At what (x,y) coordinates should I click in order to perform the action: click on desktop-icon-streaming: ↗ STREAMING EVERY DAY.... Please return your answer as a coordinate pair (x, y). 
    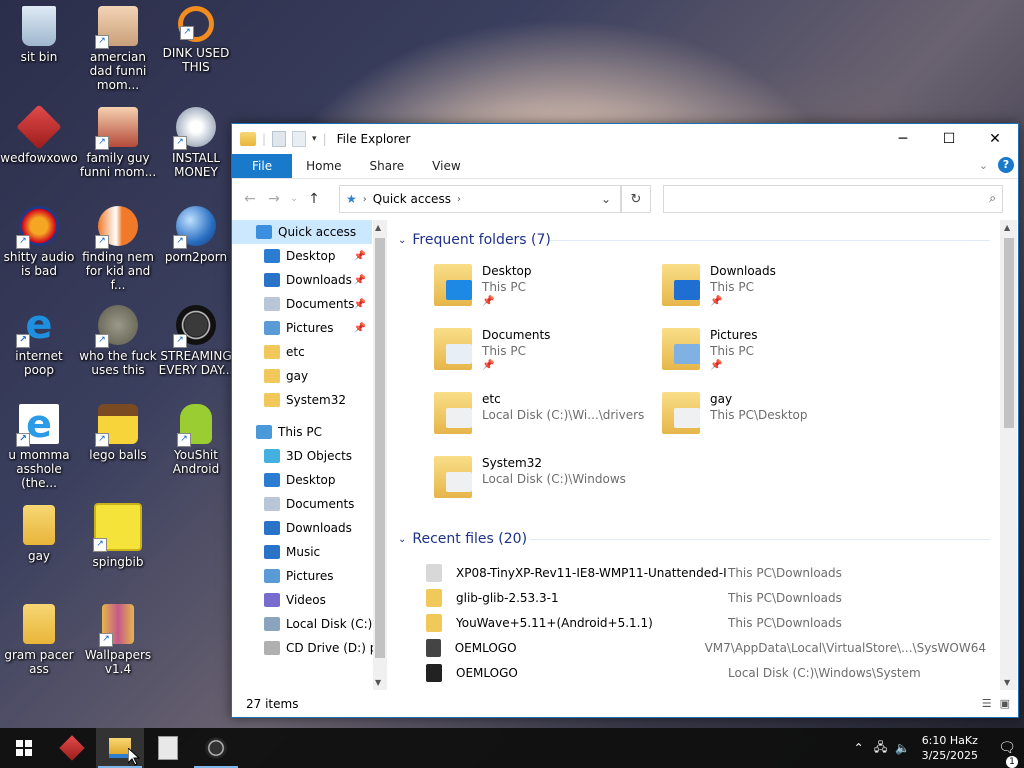
    Looking at the image, I should click on (196, 341).